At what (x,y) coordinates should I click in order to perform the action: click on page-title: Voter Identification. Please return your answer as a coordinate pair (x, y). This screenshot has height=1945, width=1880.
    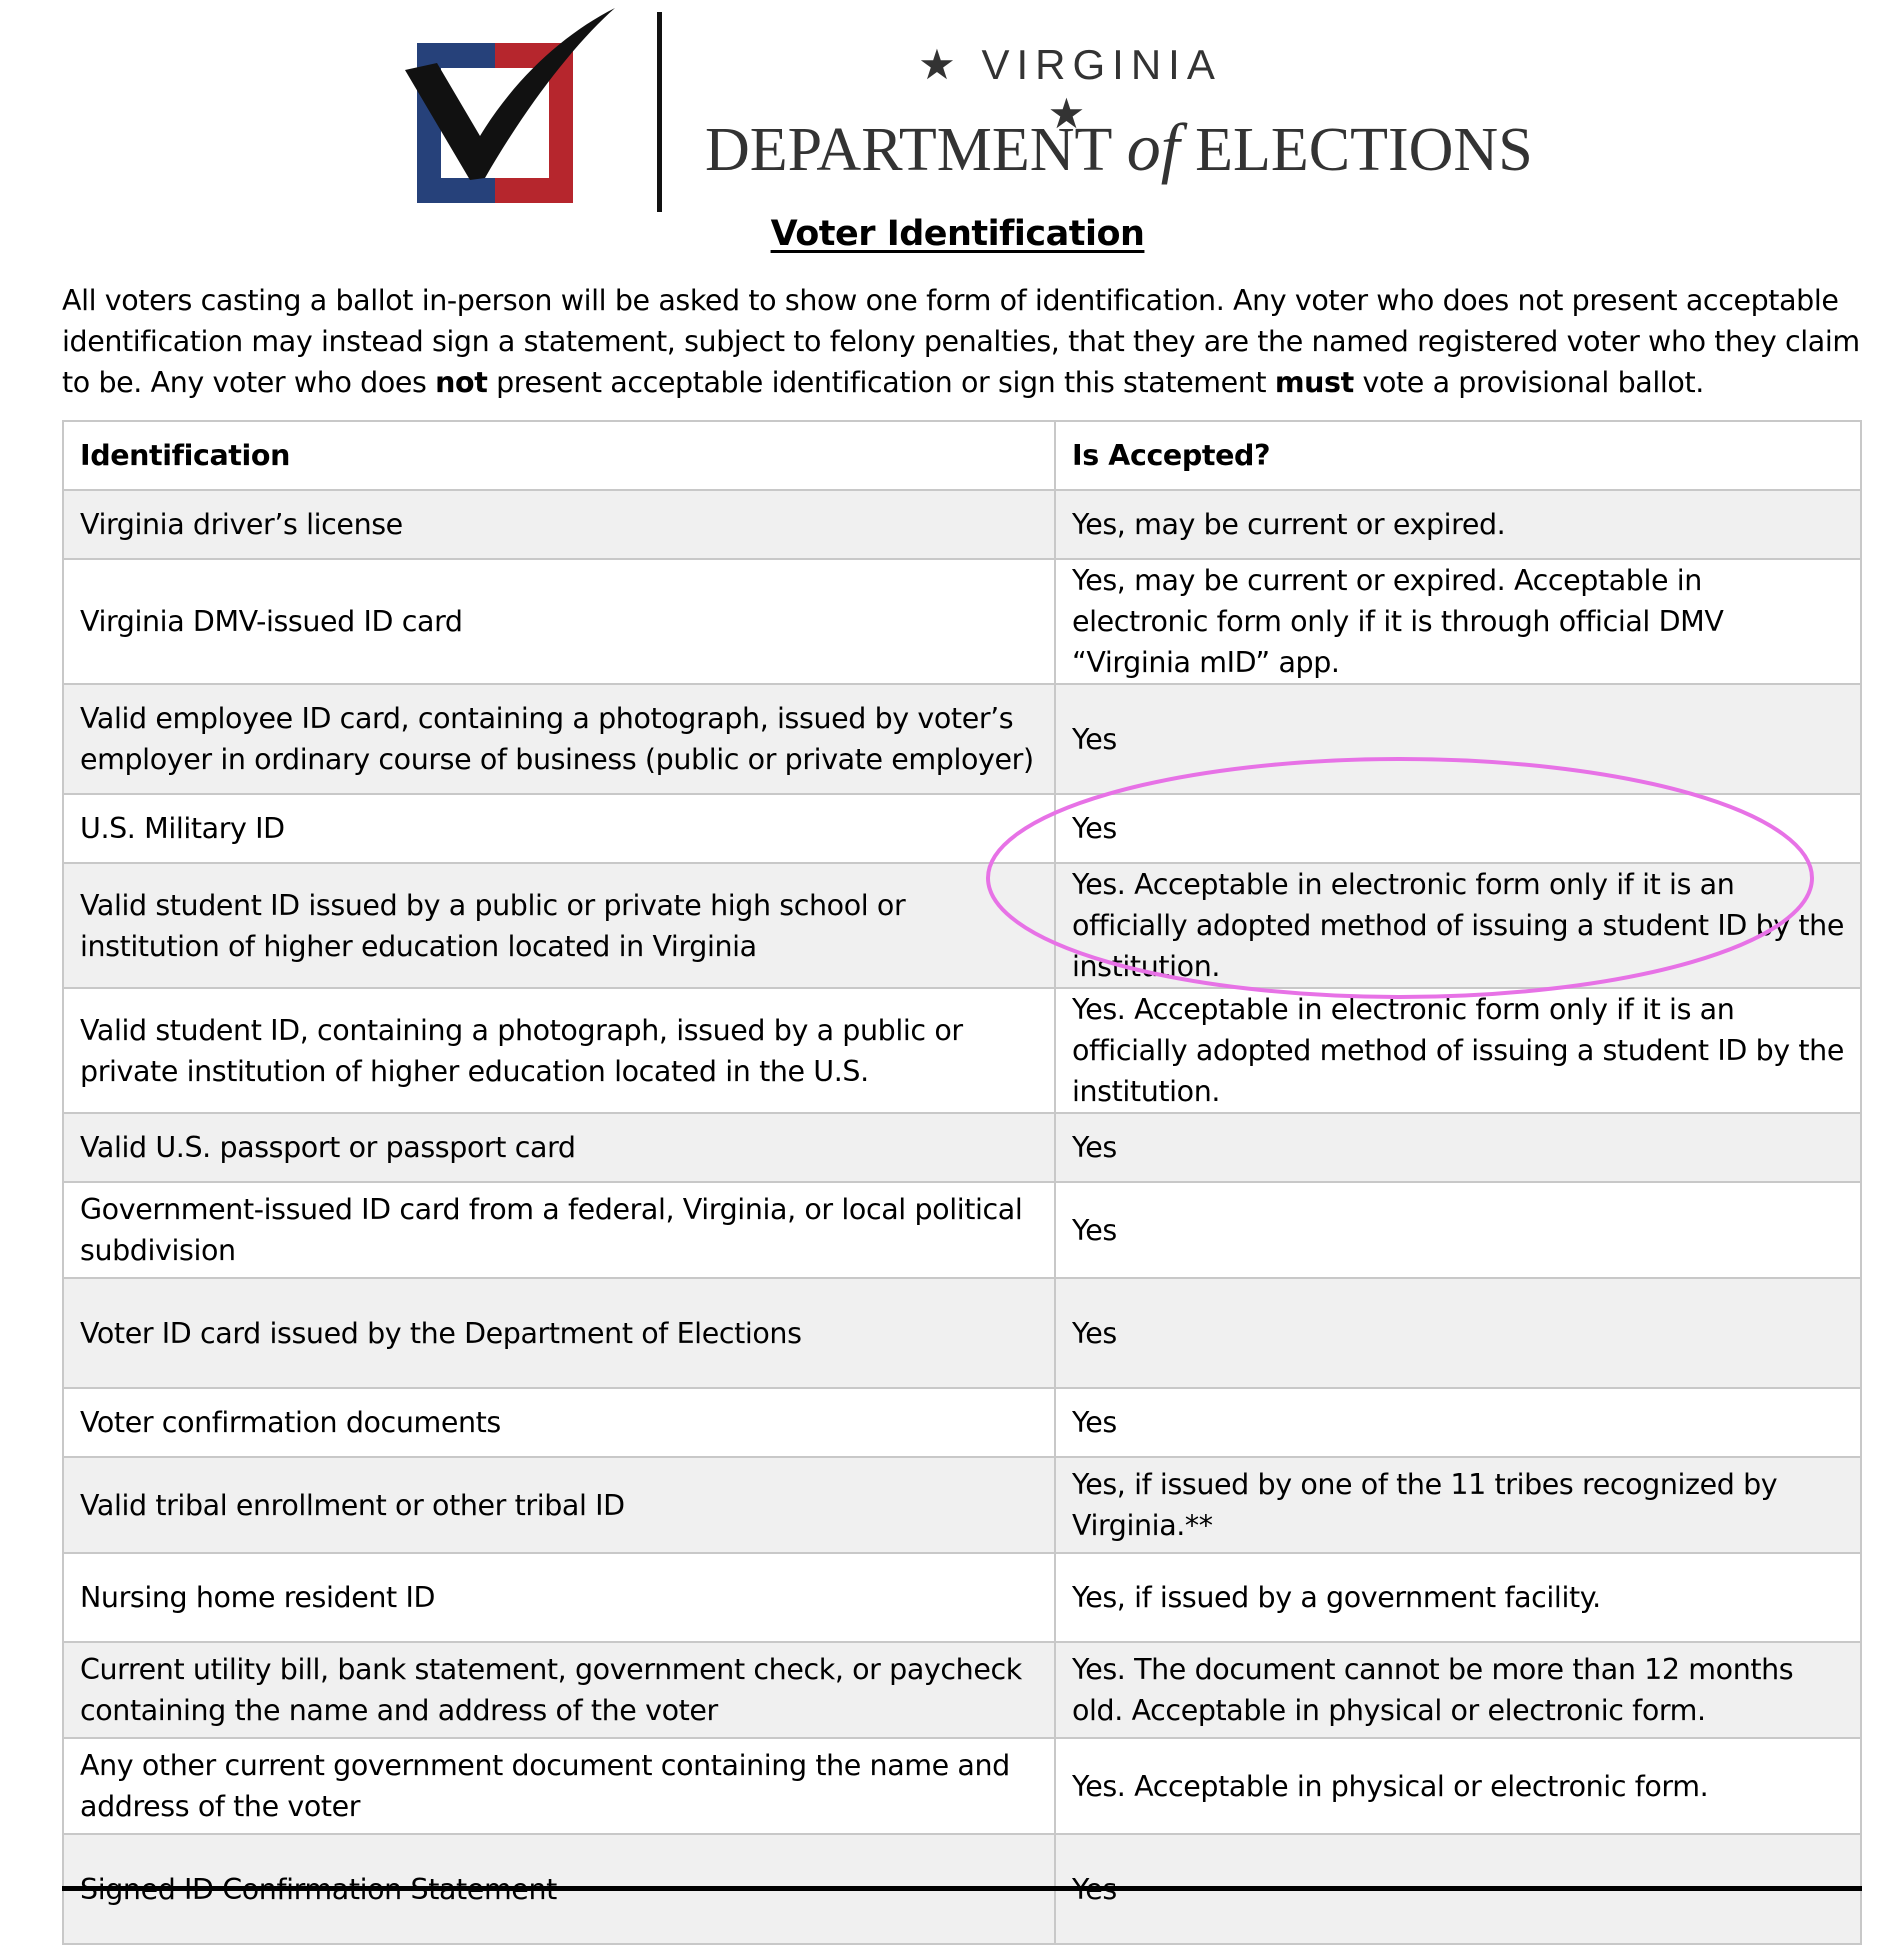
    Looking at the image, I should click on (957, 234).